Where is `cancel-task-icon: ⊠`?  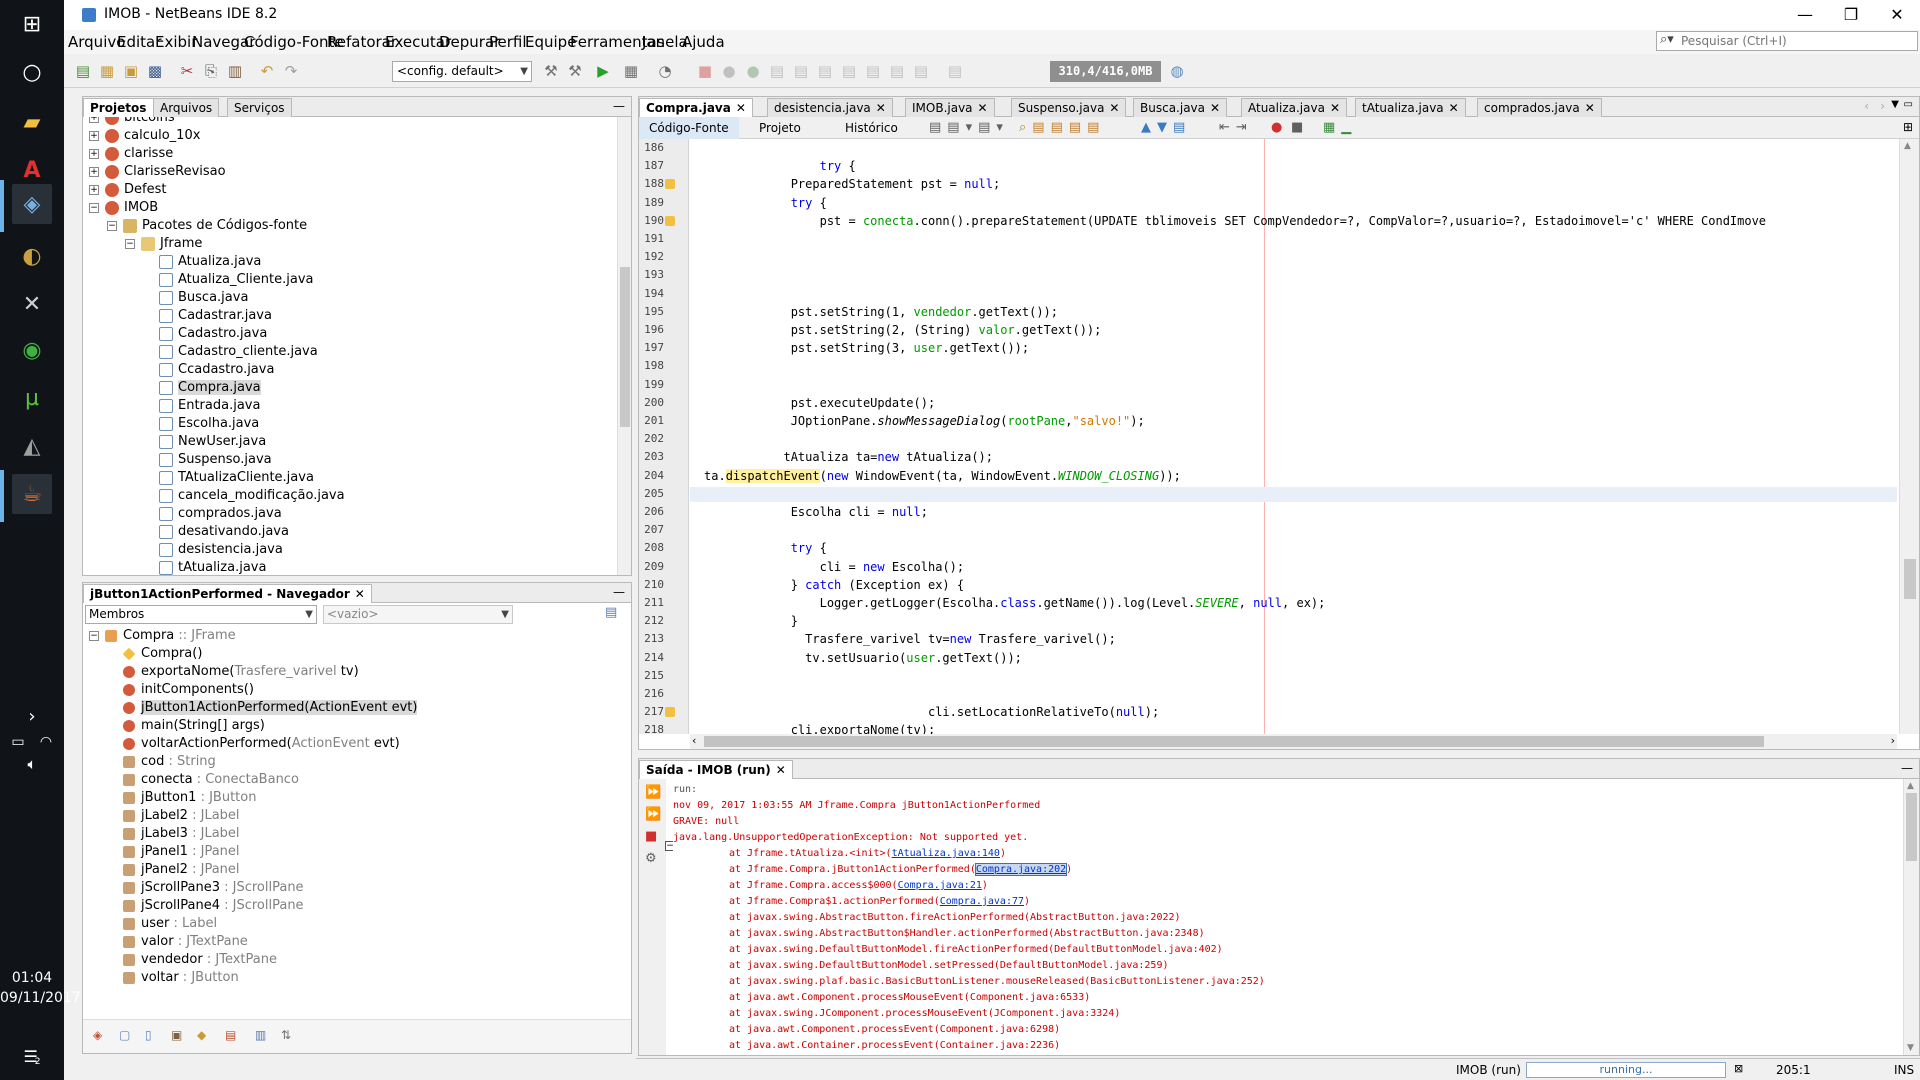 cancel-task-icon: ⊠ is located at coordinates (1738, 1068).